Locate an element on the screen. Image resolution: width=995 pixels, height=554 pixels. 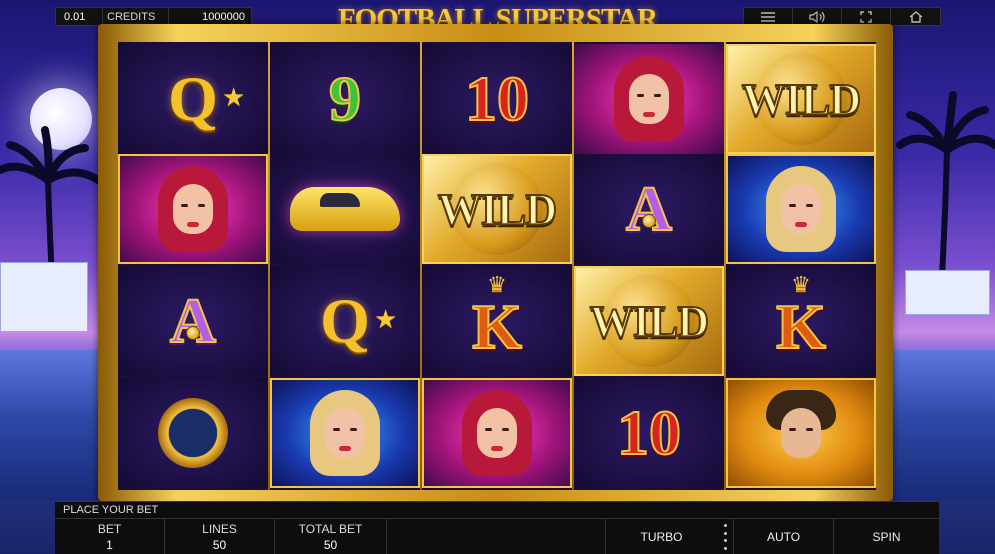
lines-control: LINES 50 is located at coordinates (220, 536).